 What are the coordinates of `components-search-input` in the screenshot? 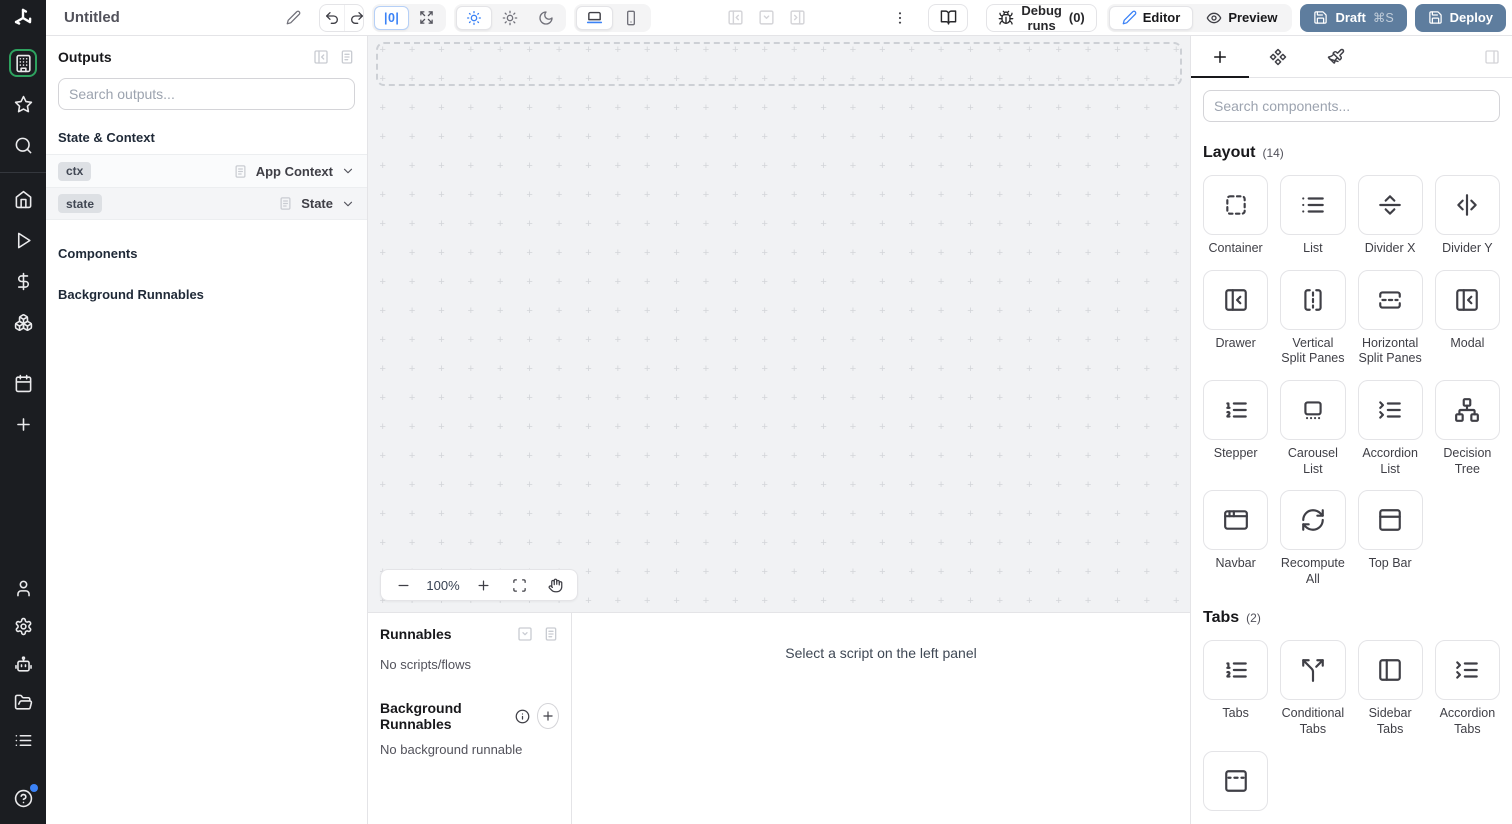 It's located at (1351, 106).